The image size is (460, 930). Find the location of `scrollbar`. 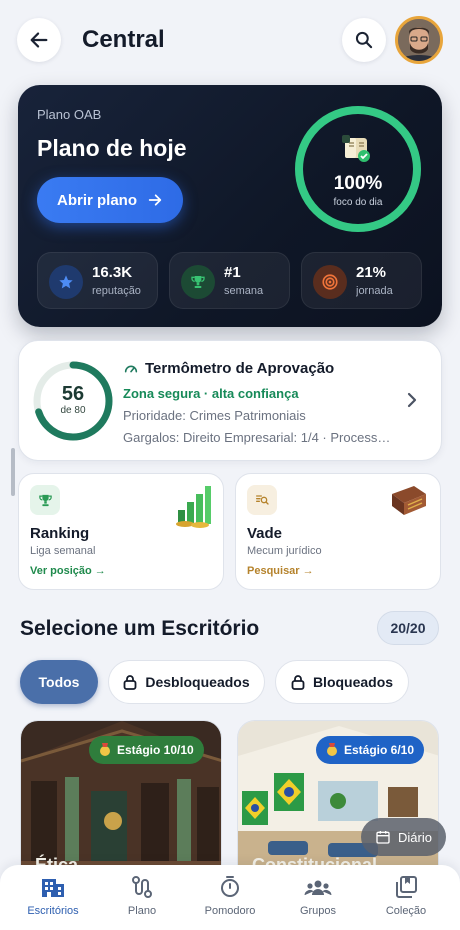

scrollbar is located at coordinates (13, 472).